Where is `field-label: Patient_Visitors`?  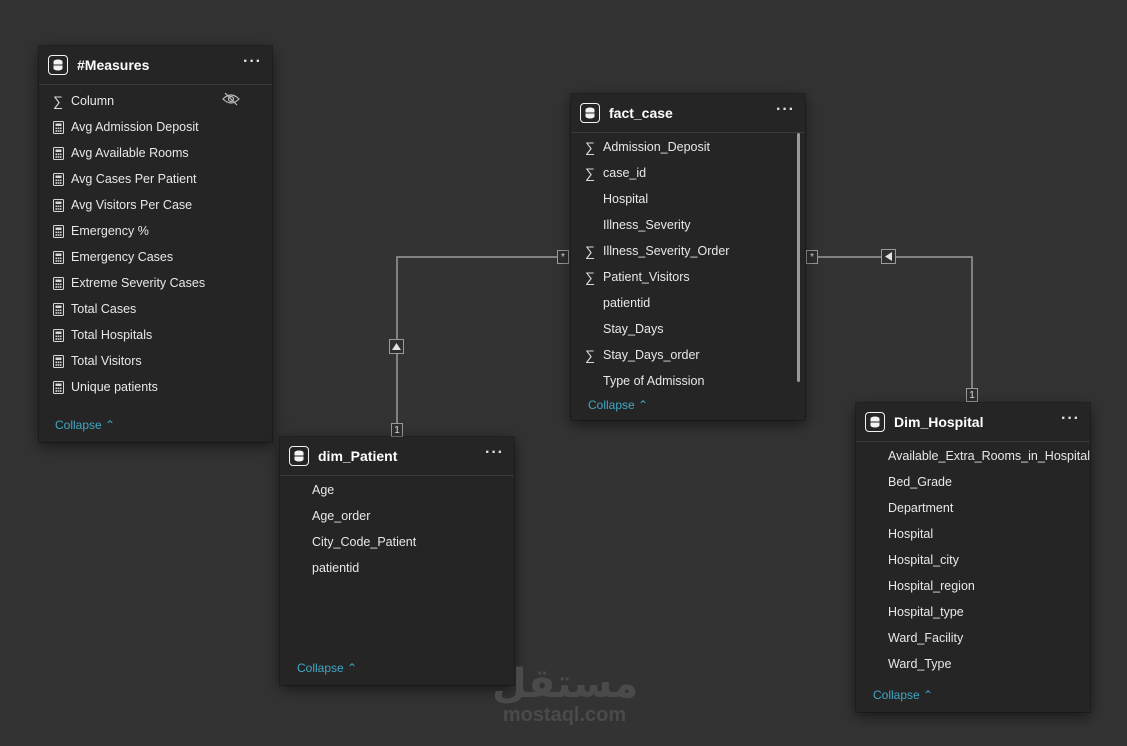
field-label: Patient_Visitors is located at coordinates (646, 277).